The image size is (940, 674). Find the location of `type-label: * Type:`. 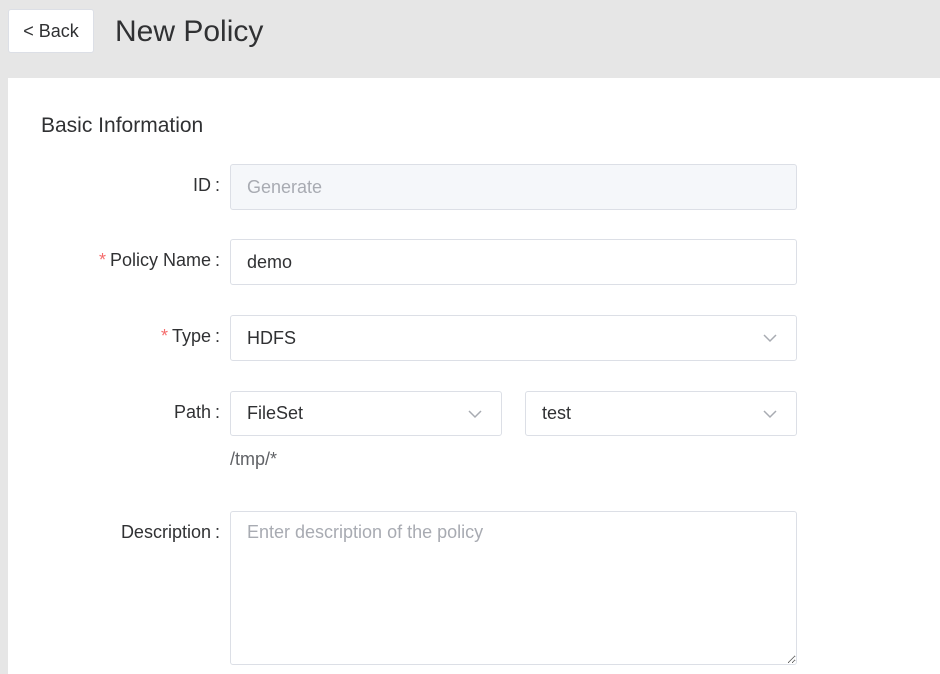

type-label: * Type: is located at coordinates (190, 336).